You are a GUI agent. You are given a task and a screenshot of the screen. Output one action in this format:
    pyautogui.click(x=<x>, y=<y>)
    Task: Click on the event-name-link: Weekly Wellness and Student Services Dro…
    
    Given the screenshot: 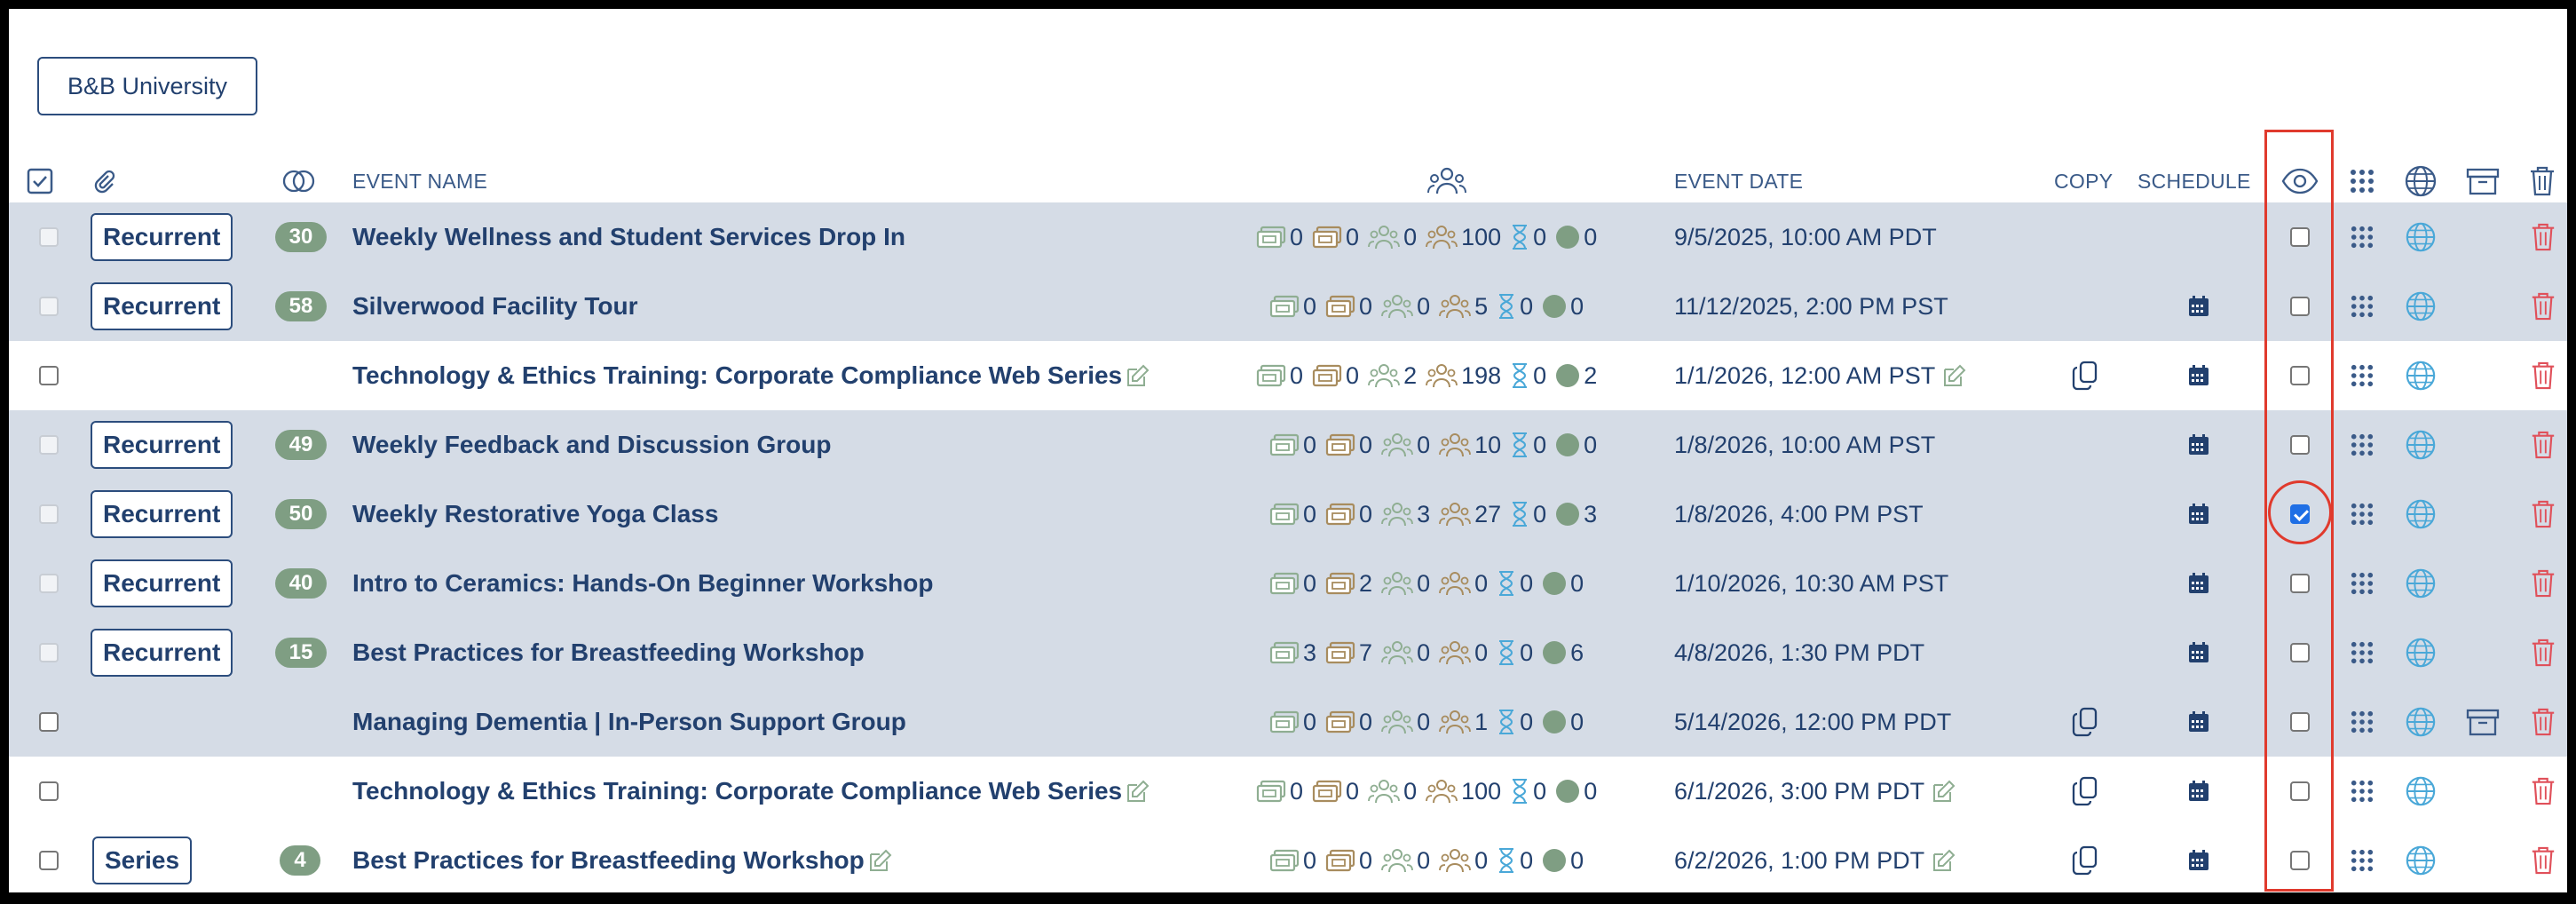 What is the action you would take?
    pyautogui.click(x=628, y=237)
    